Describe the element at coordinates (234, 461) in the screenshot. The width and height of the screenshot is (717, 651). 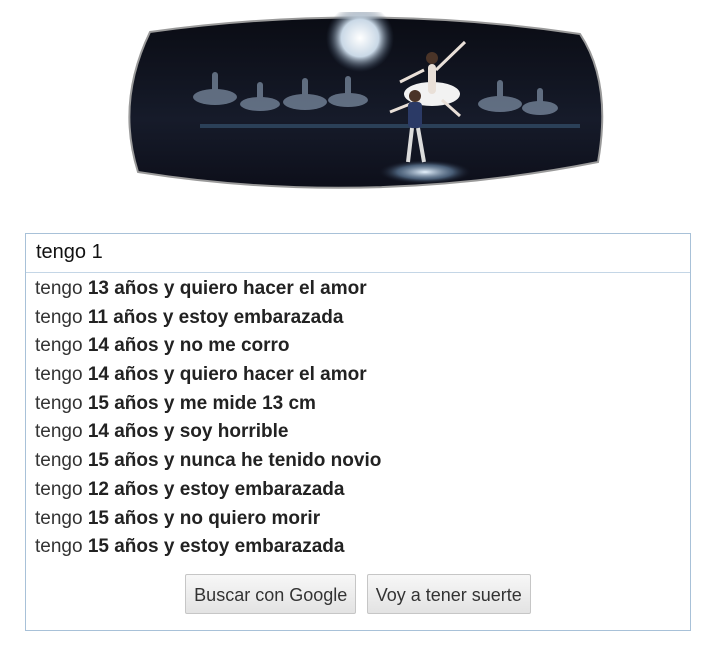
I see `suggestion-completion: 15 años y nunca he tenido novio` at that location.